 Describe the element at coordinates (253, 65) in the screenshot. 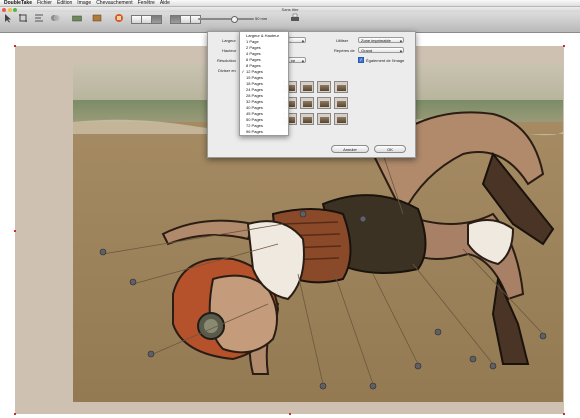

I see `menu-item-label: 8 Pages` at that location.